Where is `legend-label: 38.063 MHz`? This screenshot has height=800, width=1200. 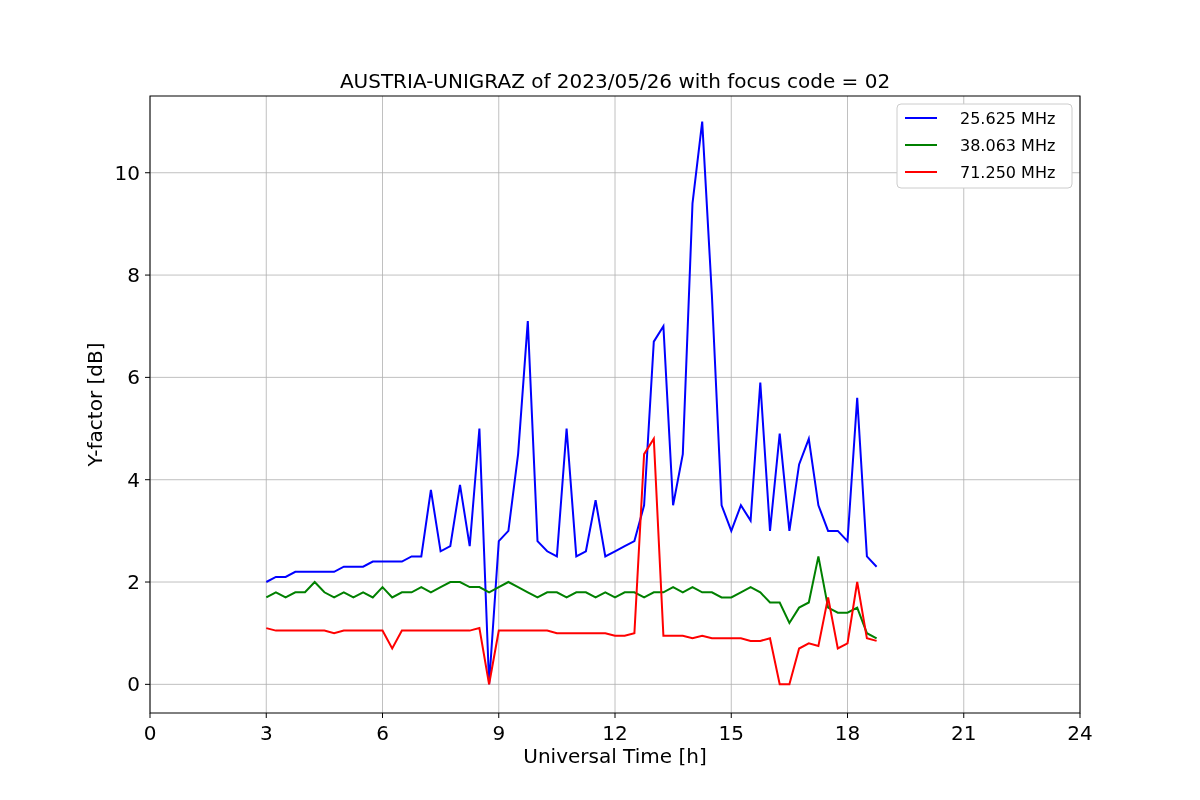
legend-label: 38.063 MHz is located at coordinates (1008, 145).